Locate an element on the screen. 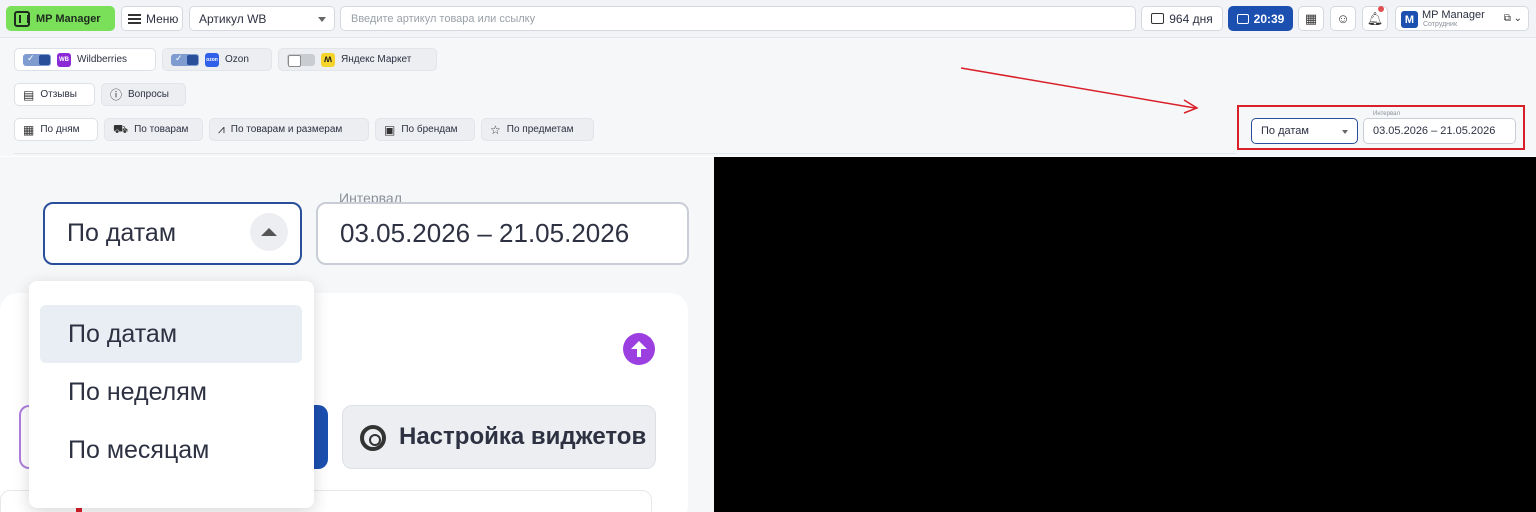  interval-input-small: 03.05.2026 – 21.05.2026 is located at coordinates (1439, 131).